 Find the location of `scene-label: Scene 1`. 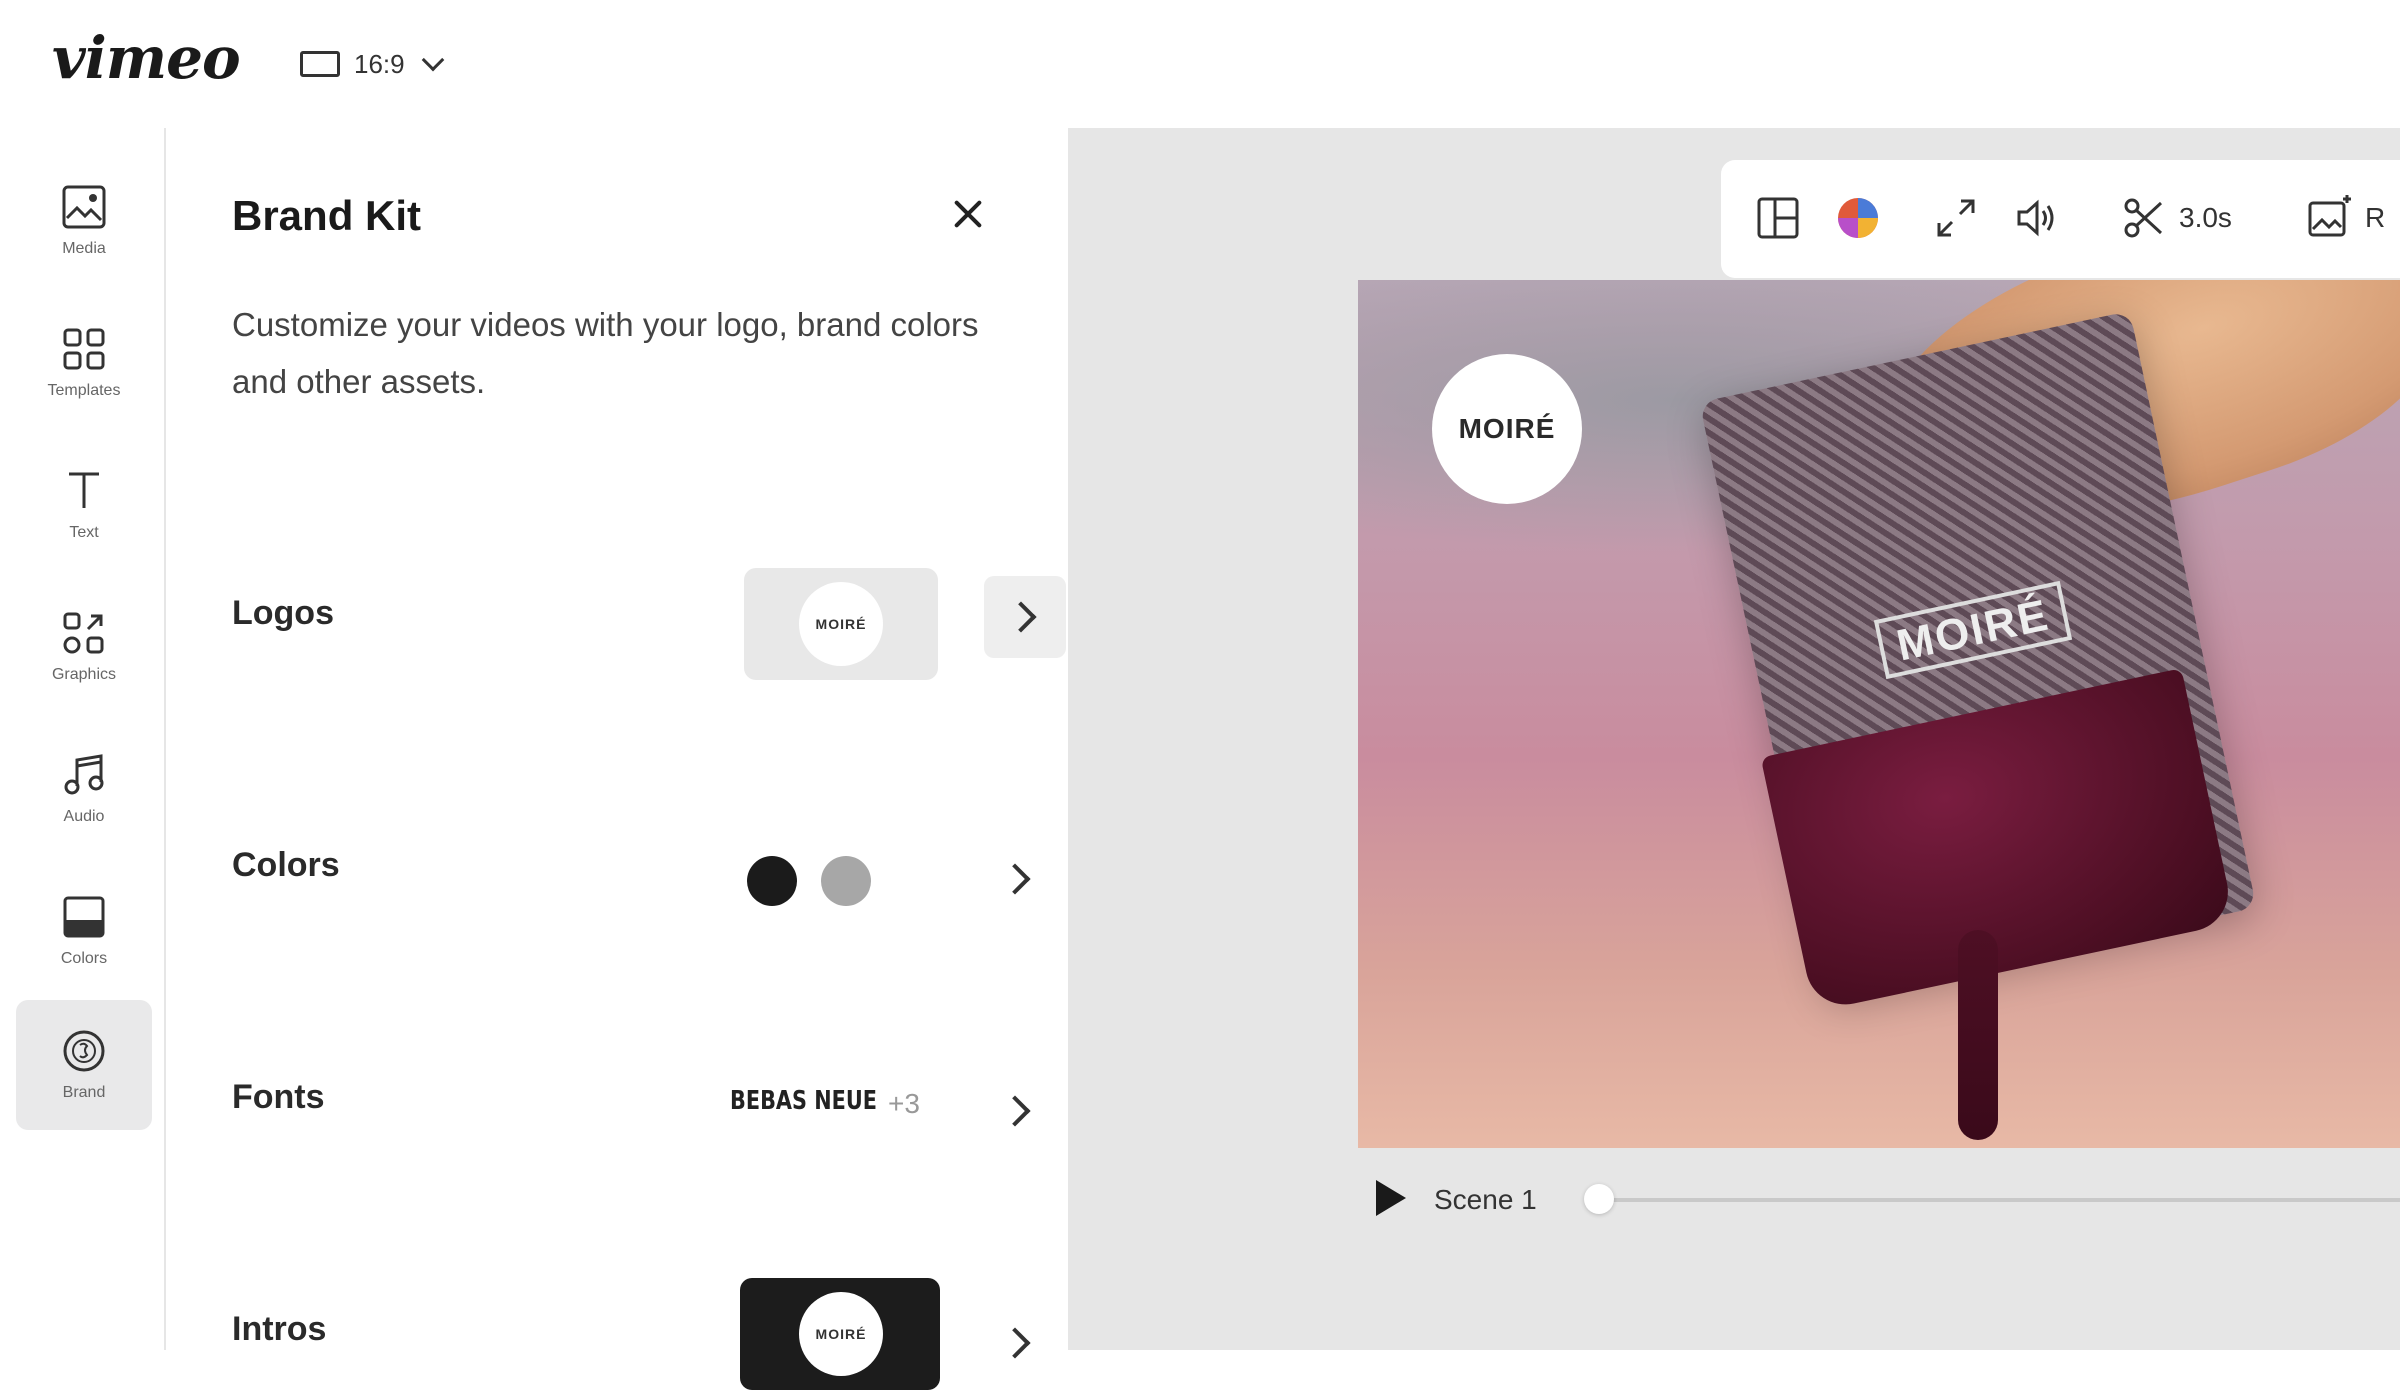

scene-label: Scene 1 is located at coordinates (1485, 1199).